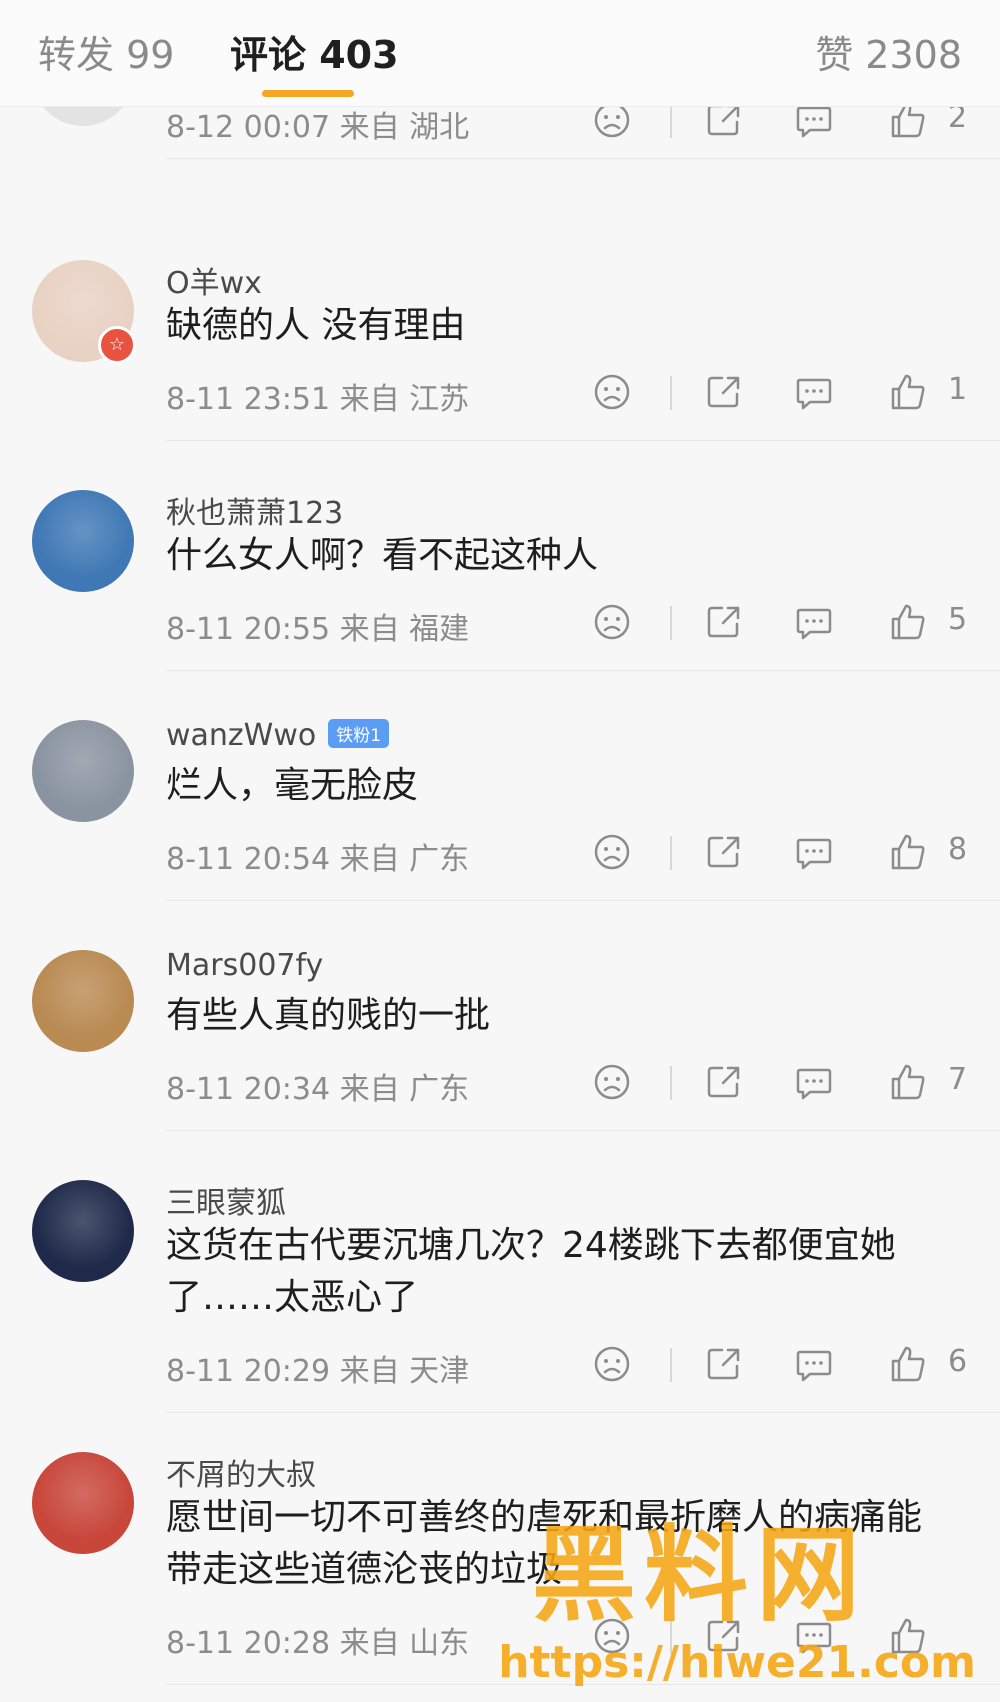  What do you see at coordinates (500, 795) in the screenshot?
I see `comment-item: wanzWwo 铁粉1 烂人，毫无脸皮 8-11 20:54 来自 广东 8` at bounding box center [500, 795].